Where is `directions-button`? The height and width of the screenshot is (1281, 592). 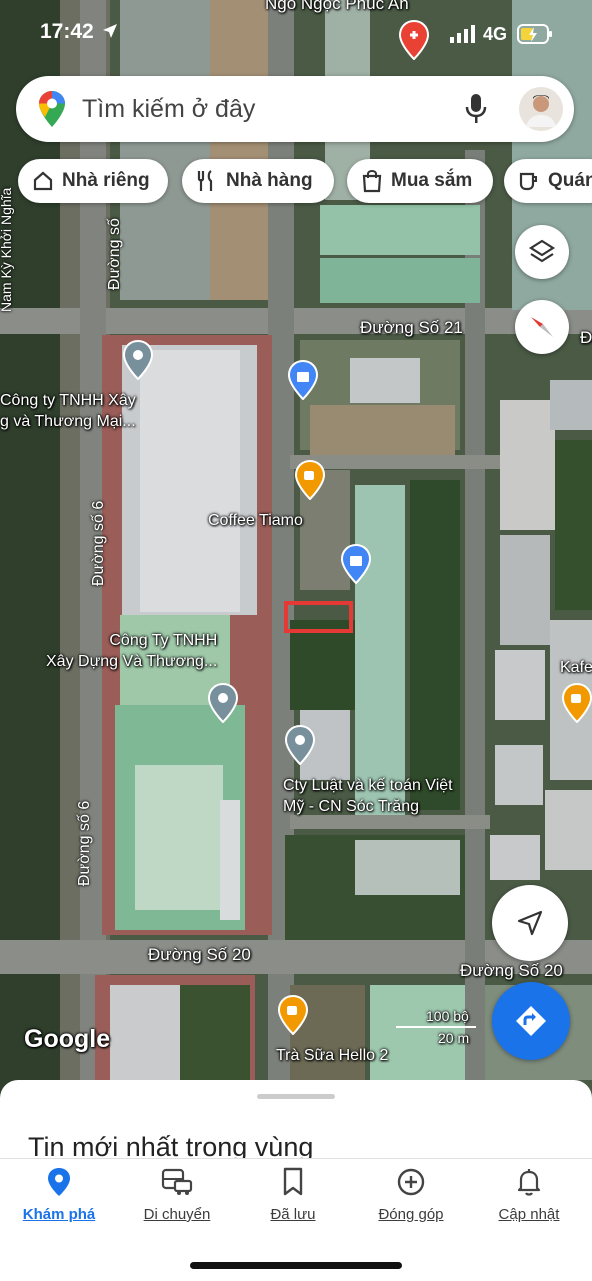
directions-button is located at coordinates (531, 1021).